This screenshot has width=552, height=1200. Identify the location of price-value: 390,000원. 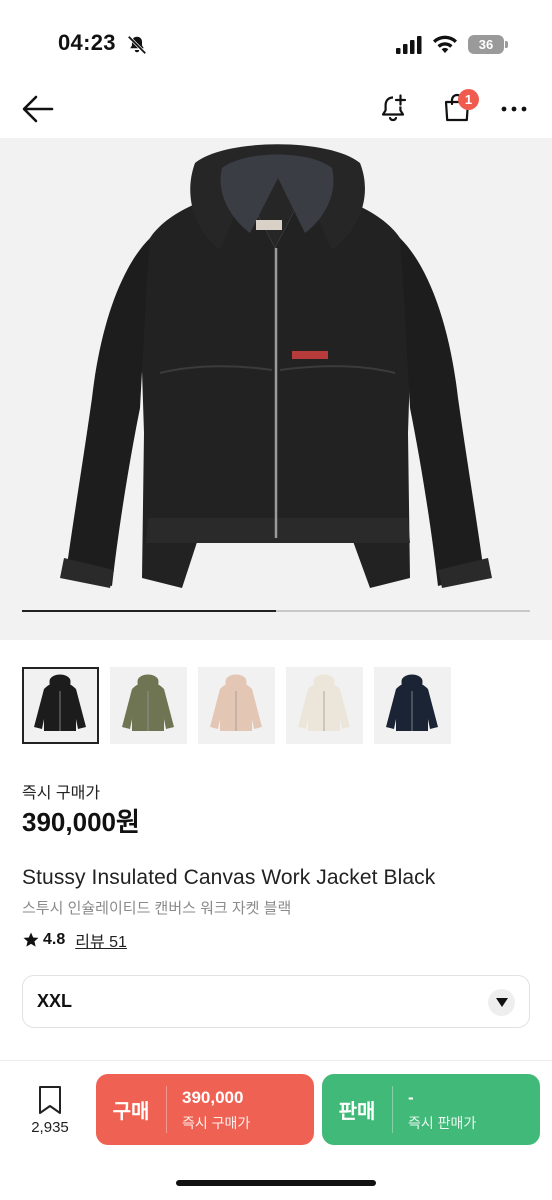
(81, 822).